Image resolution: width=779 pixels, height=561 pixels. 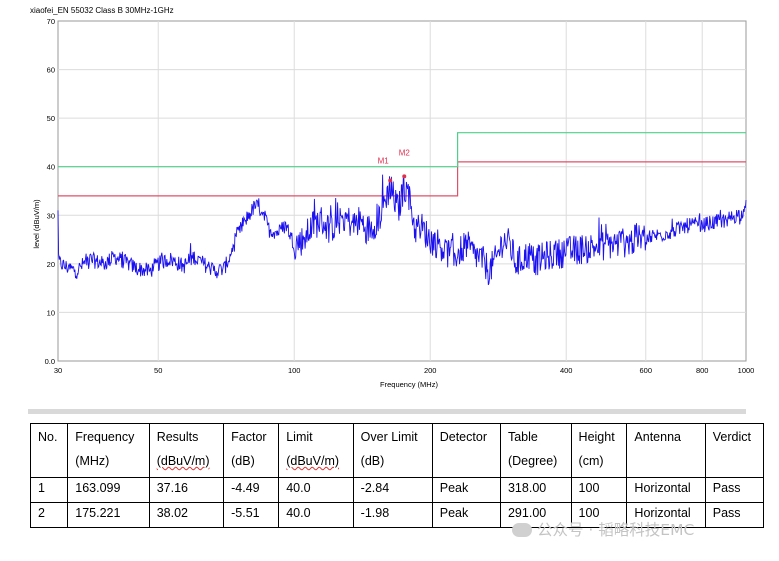 What do you see at coordinates (599, 490) in the screenshot?
I see `cell-height: 100` at bounding box center [599, 490].